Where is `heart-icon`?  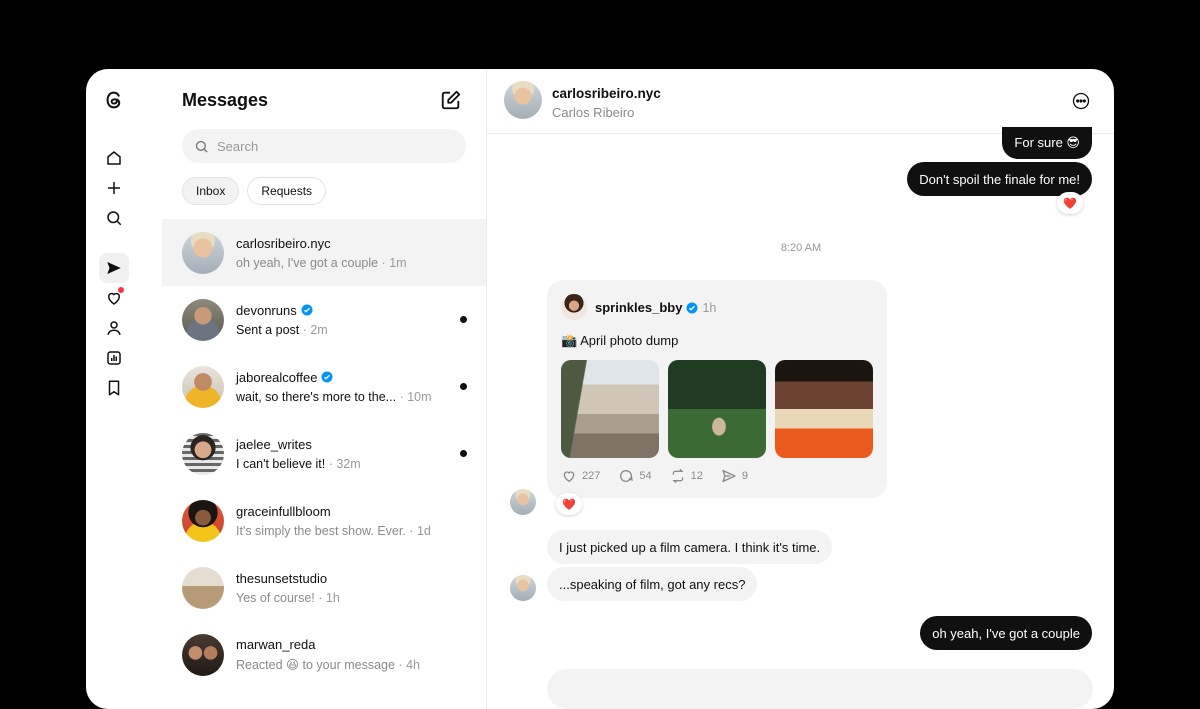 heart-icon is located at coordinates (569, 477).